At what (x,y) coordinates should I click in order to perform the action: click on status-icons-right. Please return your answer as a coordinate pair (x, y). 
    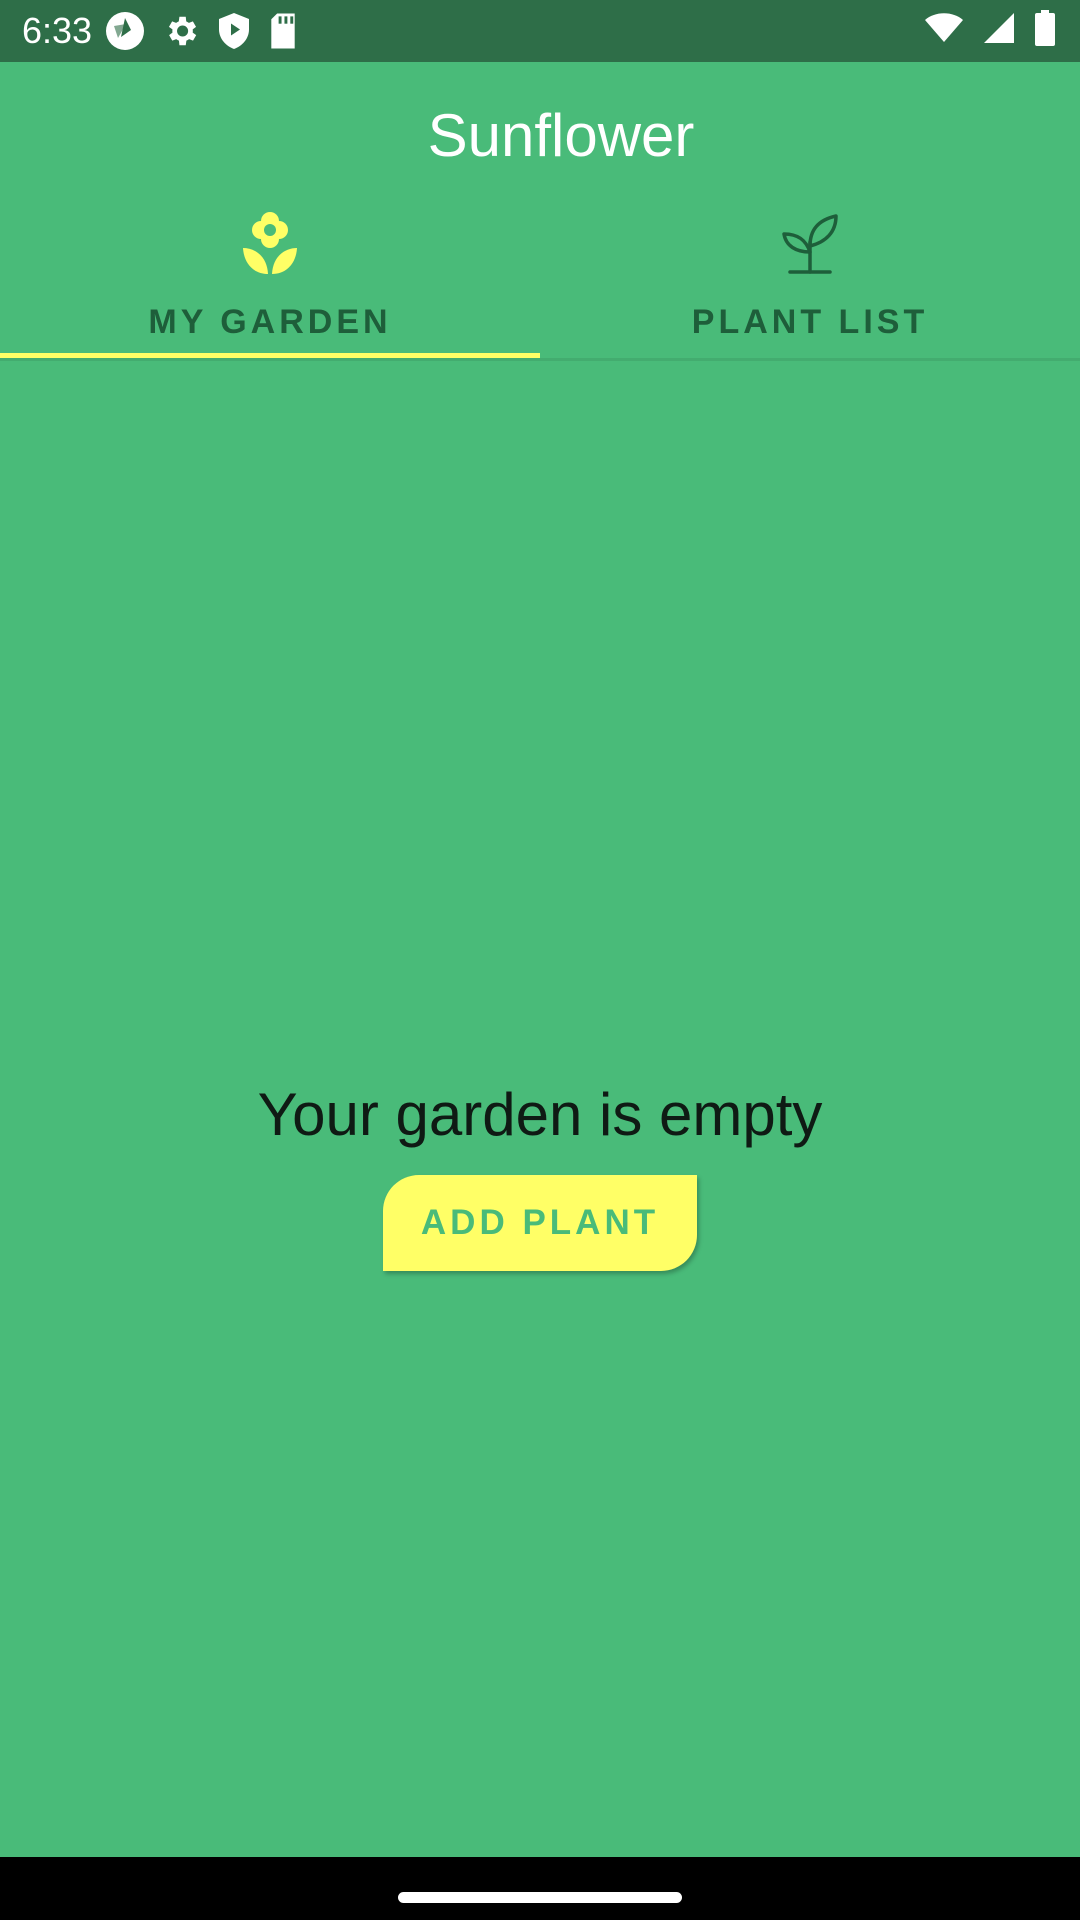
    Looking at the image, I should click on (990, 30).